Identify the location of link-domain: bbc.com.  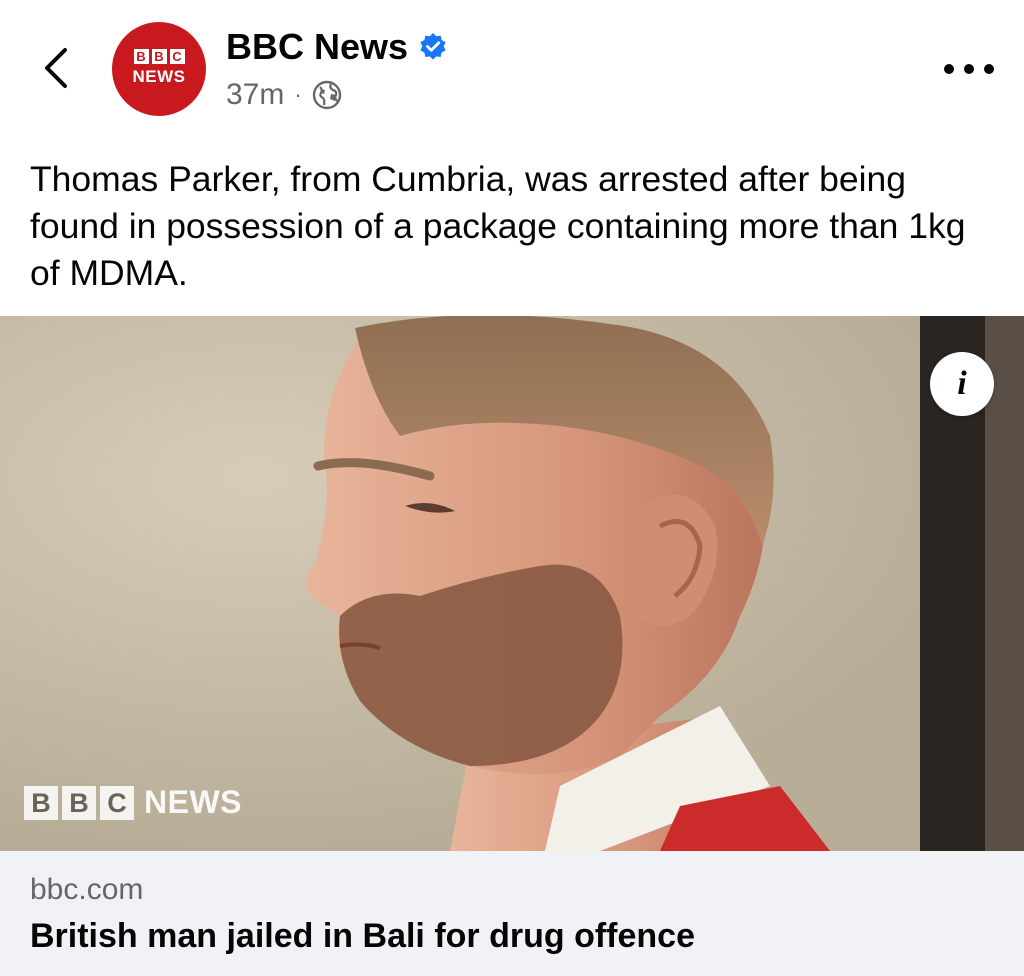
(87, 889).